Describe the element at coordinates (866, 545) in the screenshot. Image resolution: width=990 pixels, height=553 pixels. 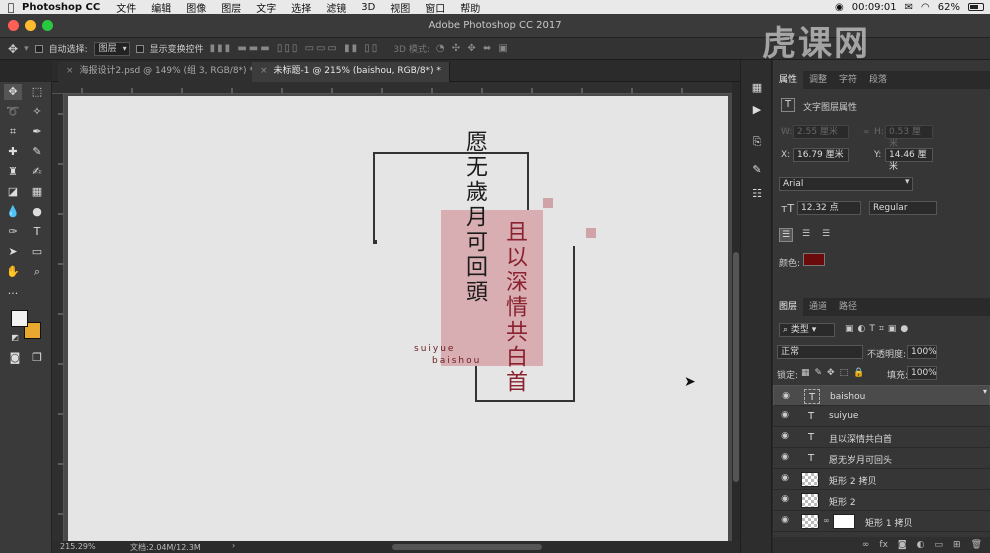
I see `link-layers-icon: ∞` at that location.